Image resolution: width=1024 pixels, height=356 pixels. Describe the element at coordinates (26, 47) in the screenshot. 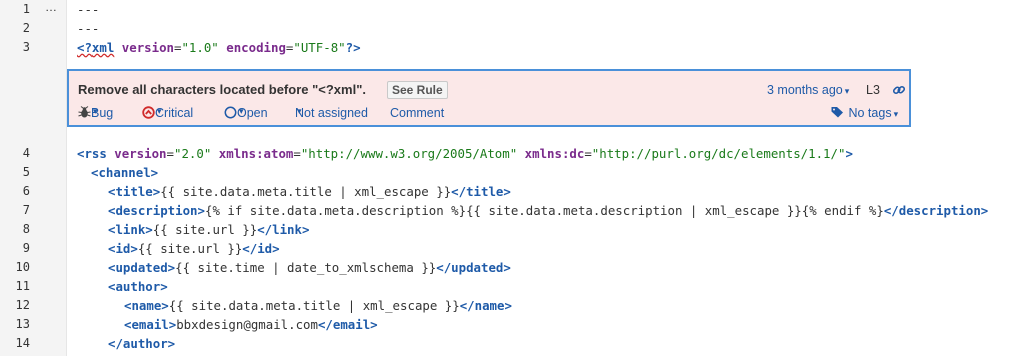

I see `line-number: 3` at that location.